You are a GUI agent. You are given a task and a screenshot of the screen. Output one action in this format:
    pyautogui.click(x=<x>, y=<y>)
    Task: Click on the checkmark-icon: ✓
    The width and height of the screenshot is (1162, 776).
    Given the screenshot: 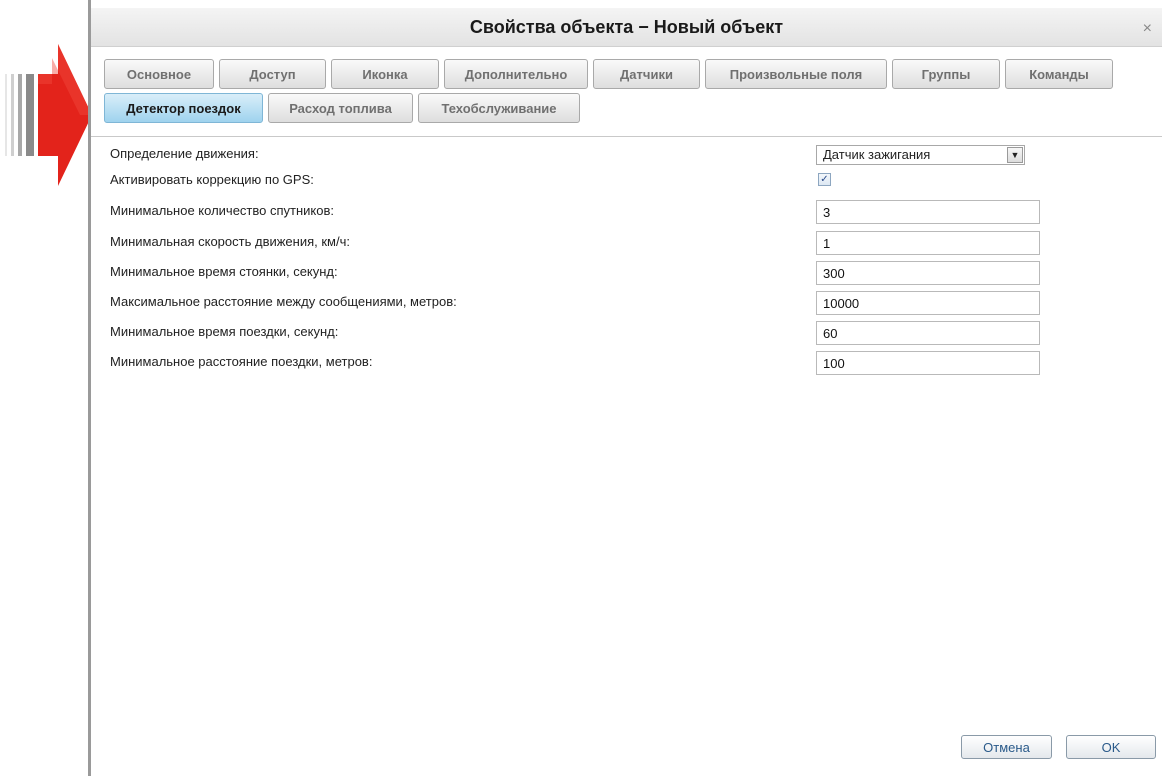 What is the action you would take?
    pyautogui.click(x=824, y=179)
    